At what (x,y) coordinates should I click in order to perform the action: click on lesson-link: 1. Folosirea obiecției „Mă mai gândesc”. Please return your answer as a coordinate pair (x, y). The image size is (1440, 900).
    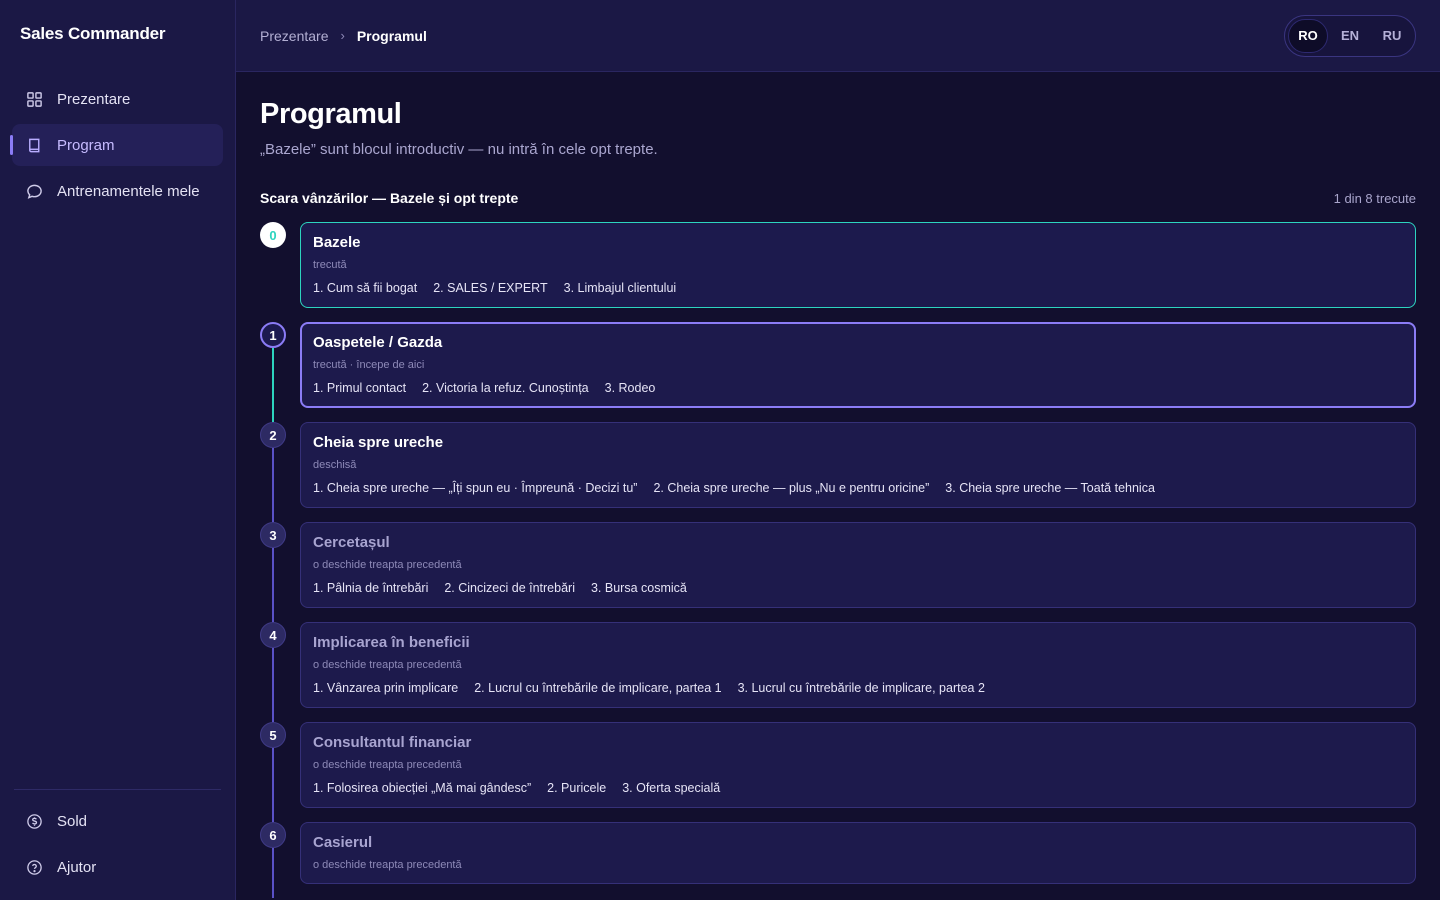
    Looking at the image, I should click on (422, 788).